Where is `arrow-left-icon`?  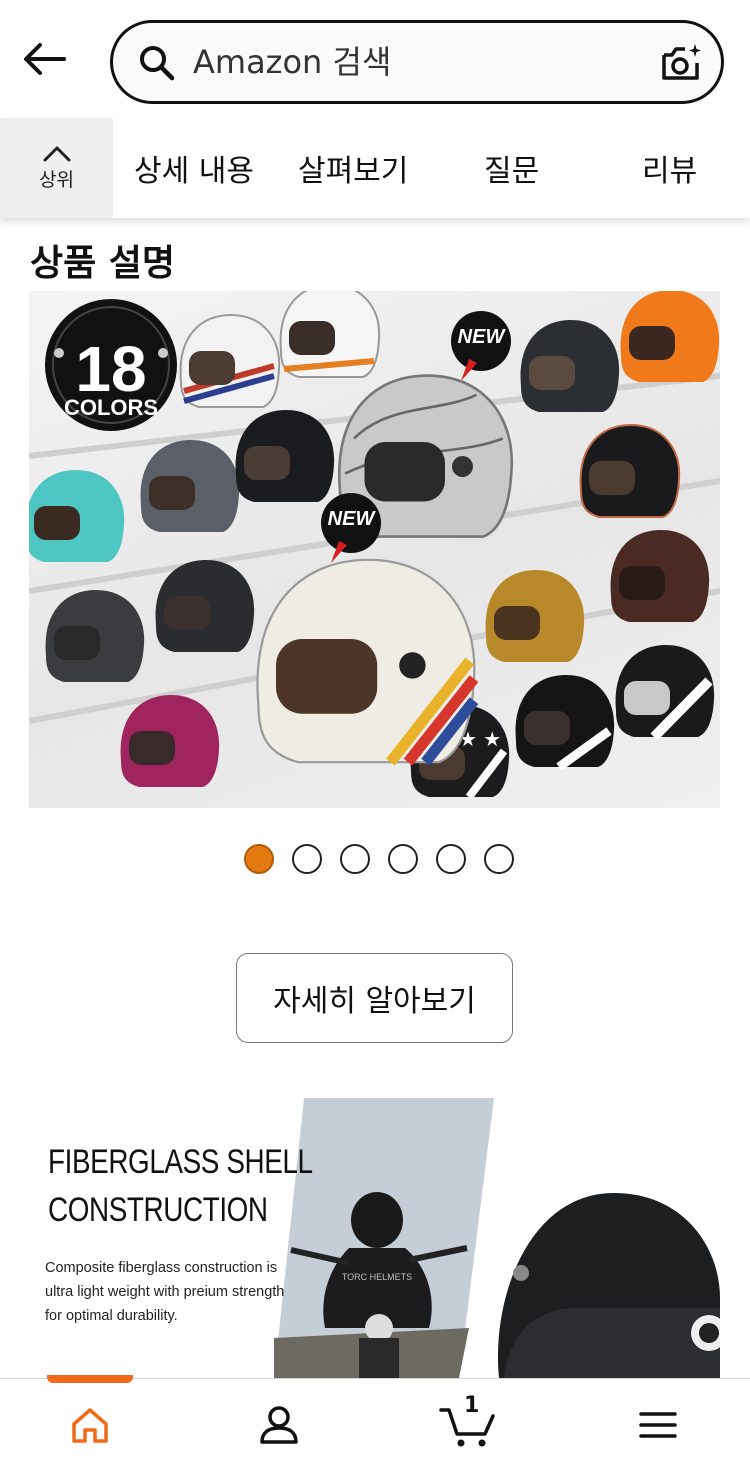 arrow-left-icon is located at coordinates (45, 59).